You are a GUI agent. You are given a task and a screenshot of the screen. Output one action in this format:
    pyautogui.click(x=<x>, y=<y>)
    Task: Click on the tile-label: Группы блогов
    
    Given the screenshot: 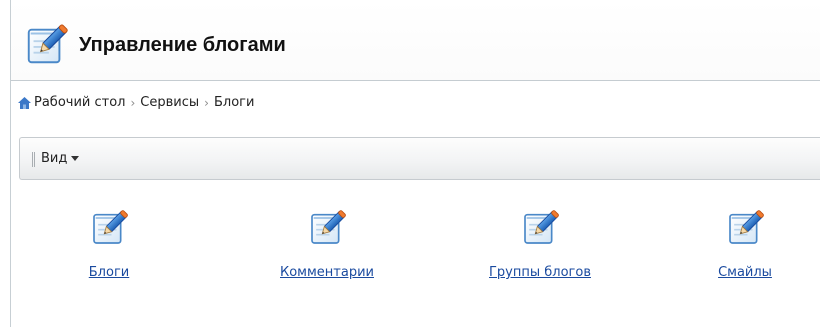 What is the action you would take?
    pyautogui.click(x=540, y=272)
    